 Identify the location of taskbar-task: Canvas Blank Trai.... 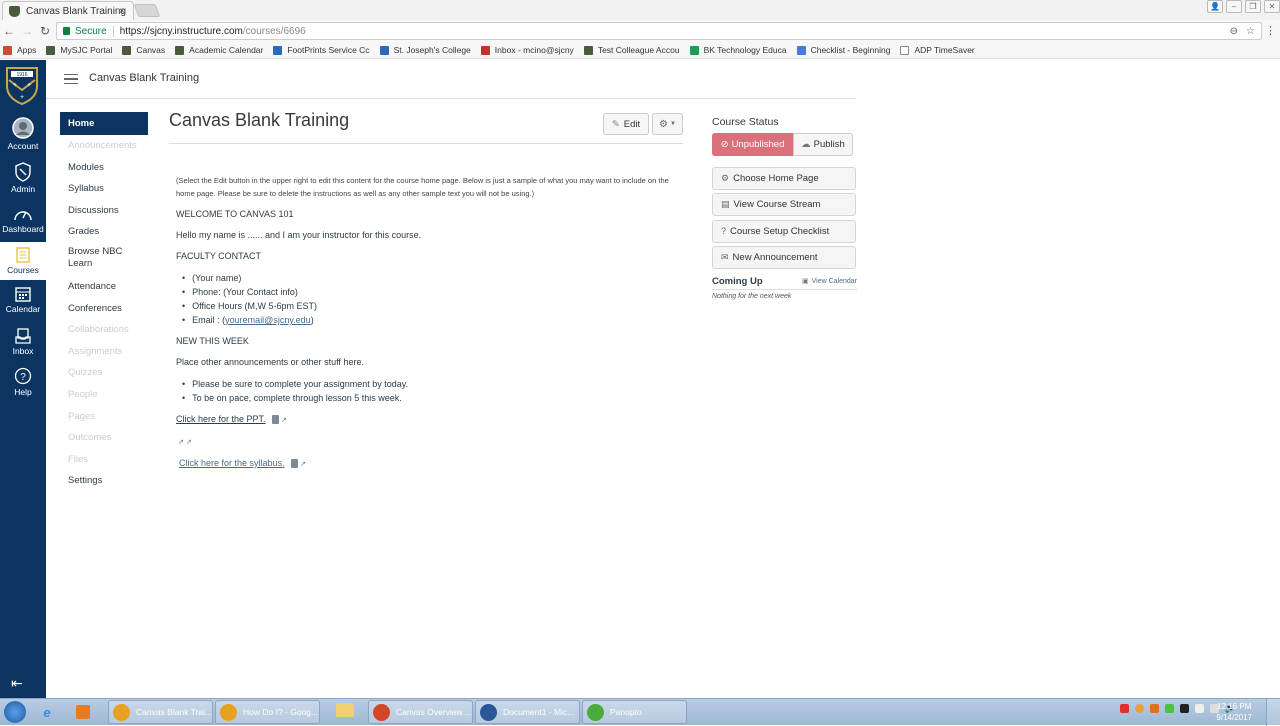
(160, 712).